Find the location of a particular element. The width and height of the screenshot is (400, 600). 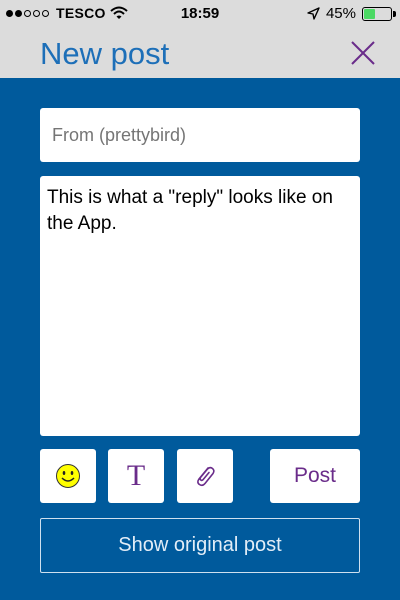

location-arrow-icon is located at coordinates (313, 13).